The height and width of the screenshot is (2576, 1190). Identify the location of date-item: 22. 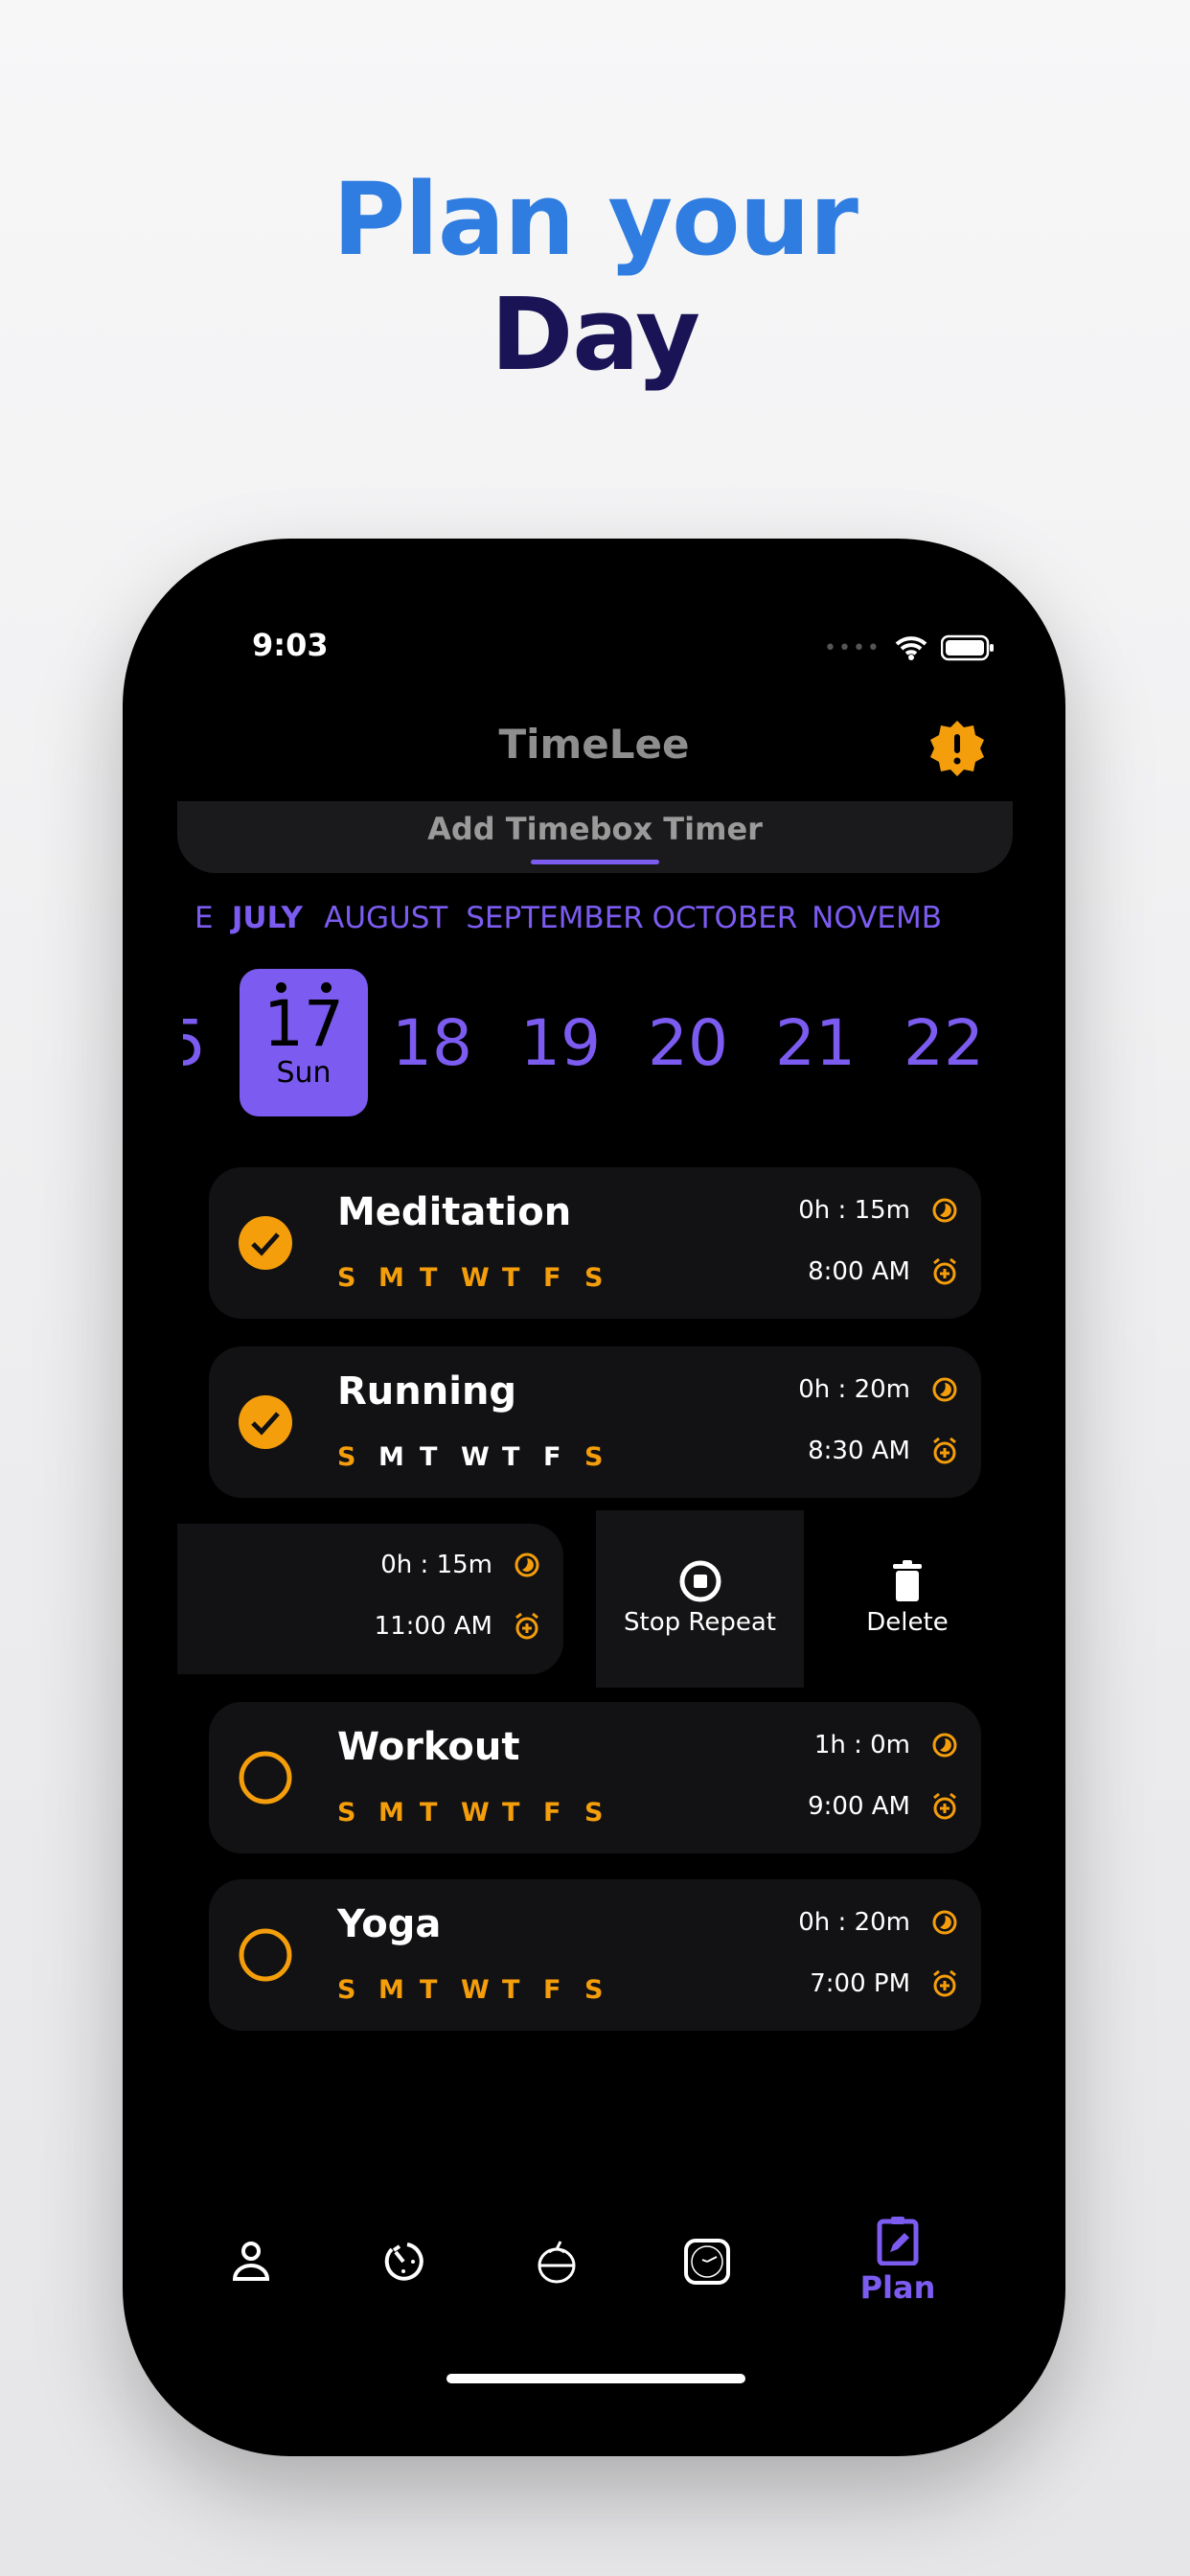
(944, 1043).